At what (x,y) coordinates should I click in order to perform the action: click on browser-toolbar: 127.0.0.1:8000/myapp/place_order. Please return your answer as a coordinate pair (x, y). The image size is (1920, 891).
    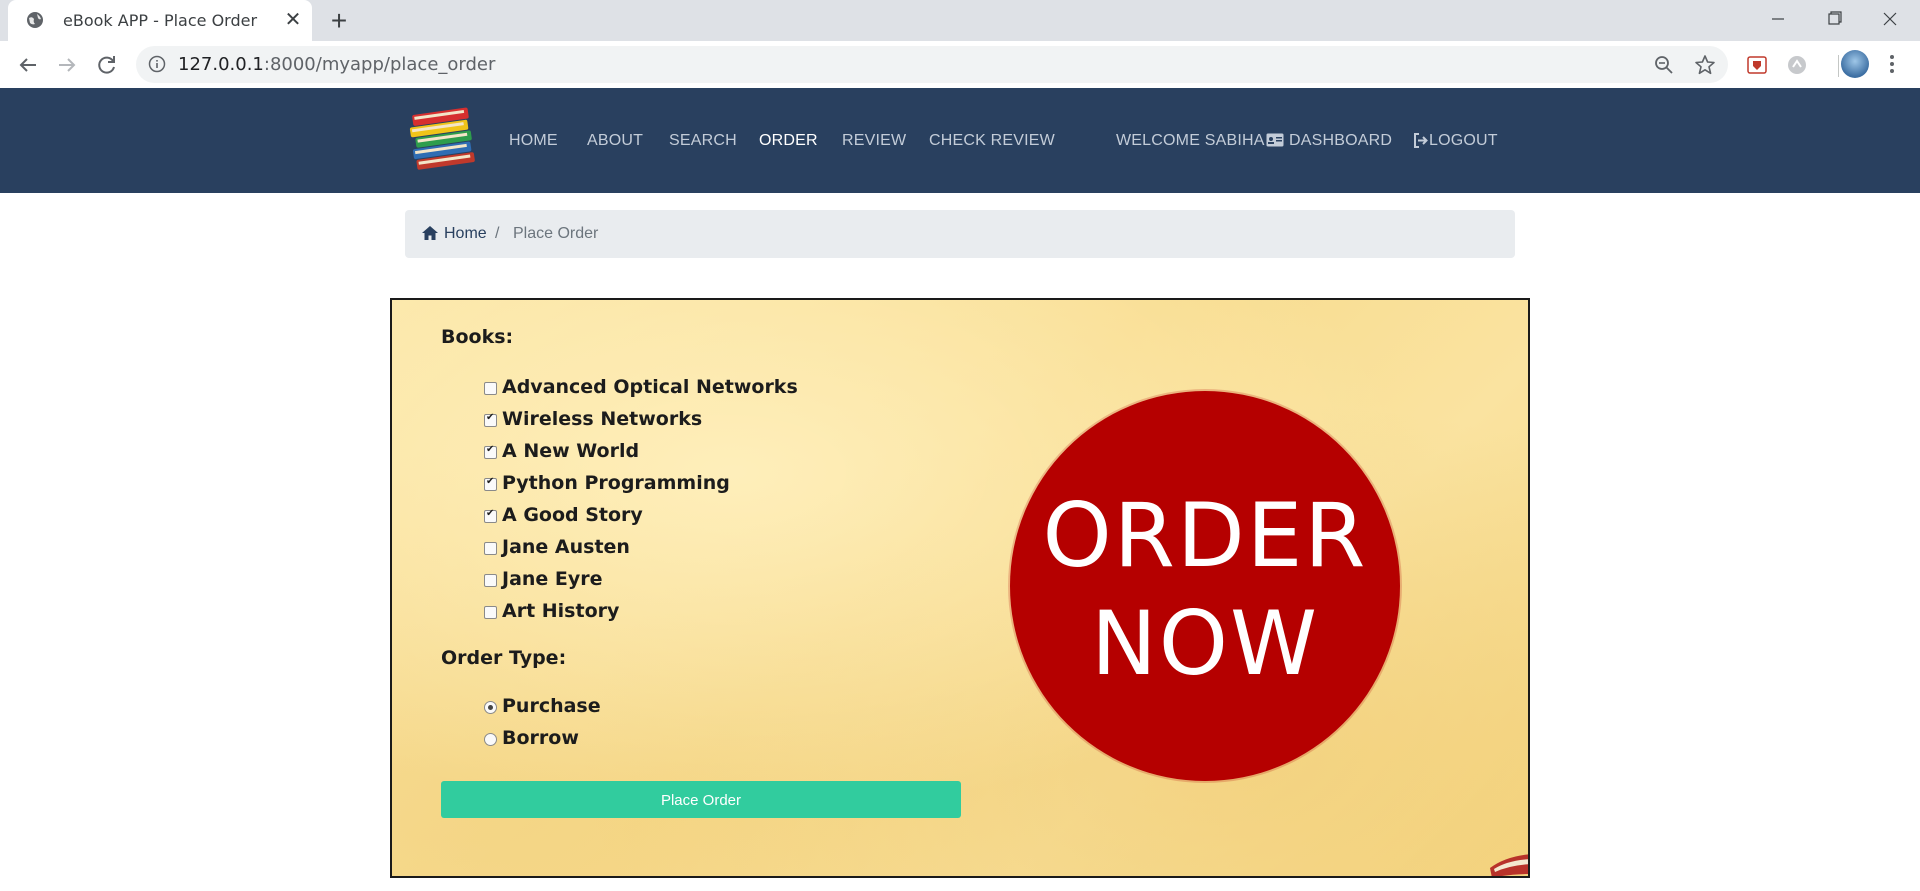
    Looking at the image, I should click on (960, 65).